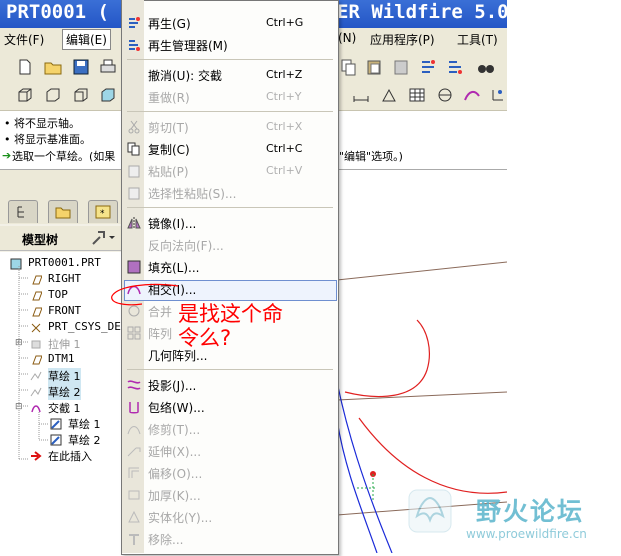  I want to click on solidify-icon, so click(134, 516).